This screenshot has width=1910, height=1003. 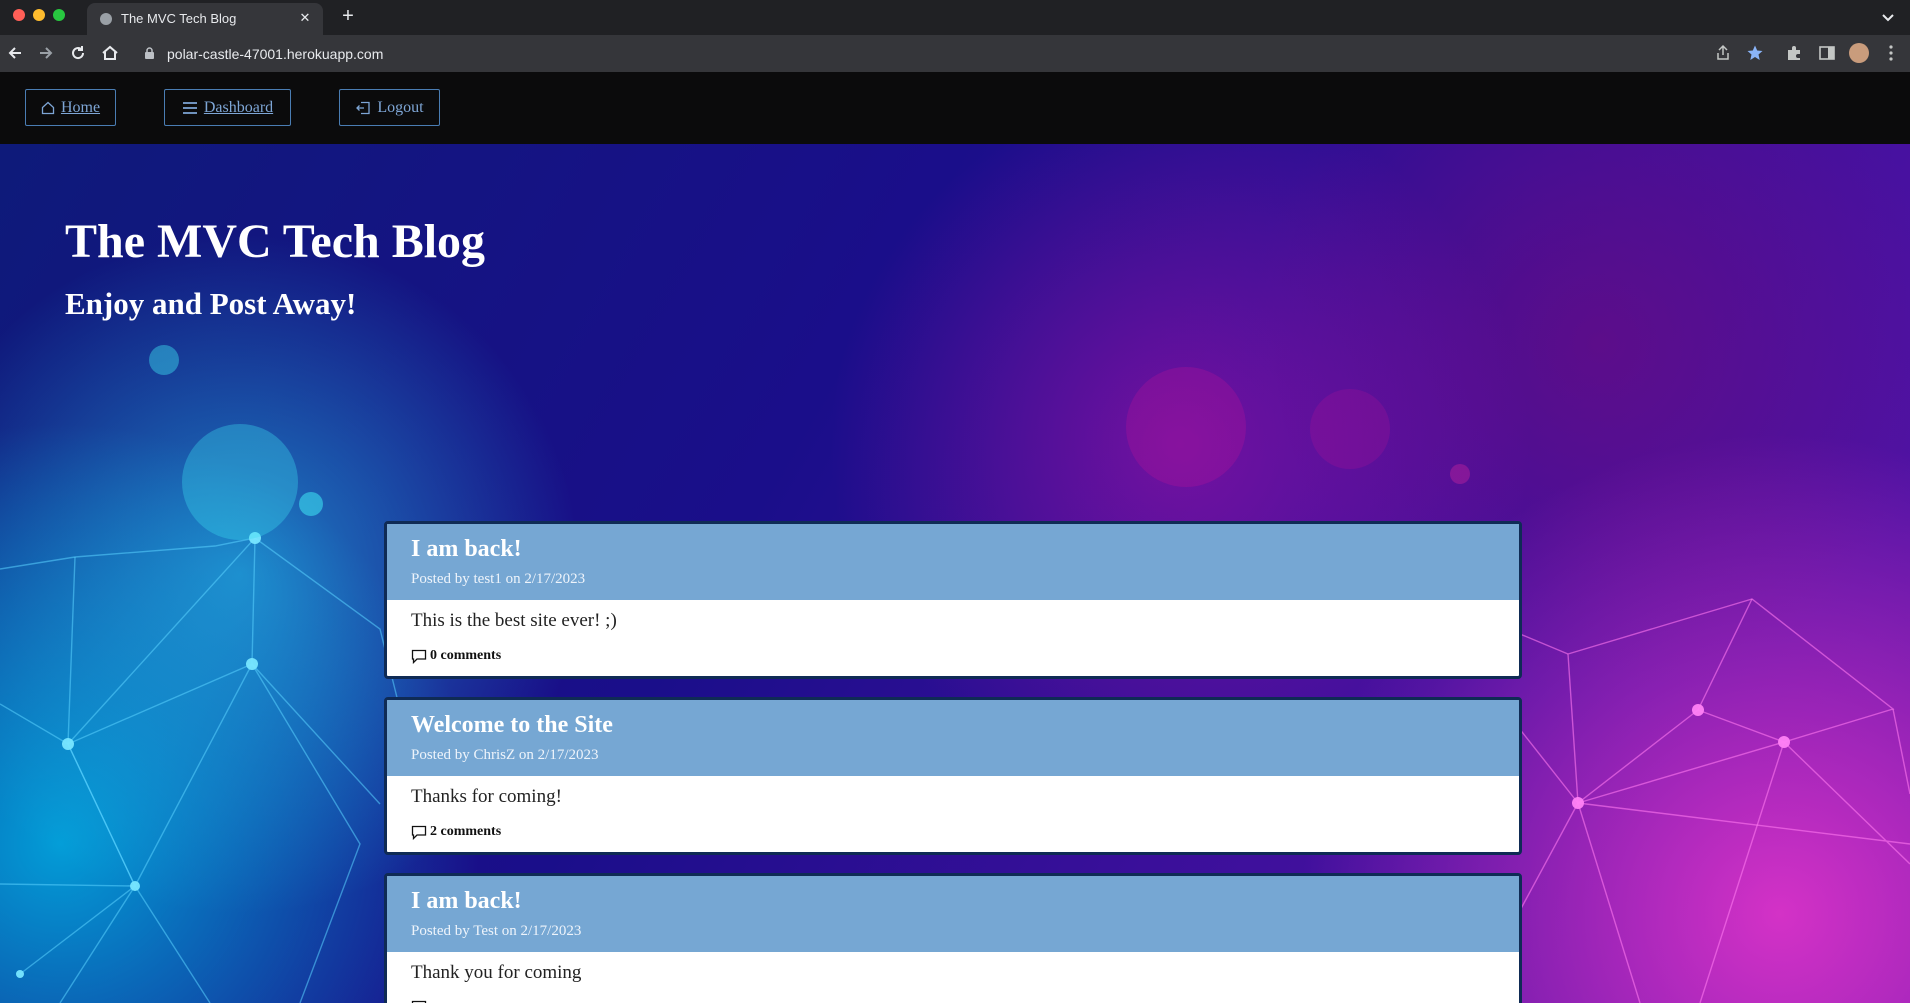 What do you see at coordinates (19, 15) in the screenshot?
I see `close-window-button` at bounding box center [19, 15].